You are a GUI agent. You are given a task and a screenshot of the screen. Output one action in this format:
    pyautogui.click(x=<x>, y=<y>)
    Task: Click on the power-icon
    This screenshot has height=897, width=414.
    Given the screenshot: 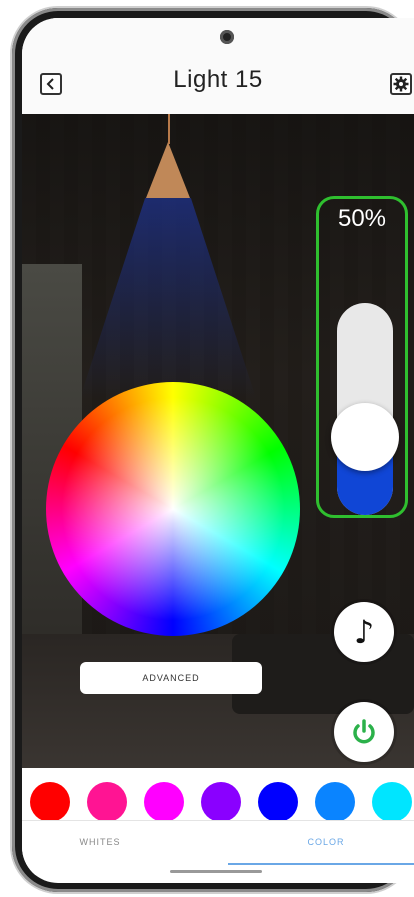 What is the action you would take?
    pyautogui.click(x=364, y=731)
    